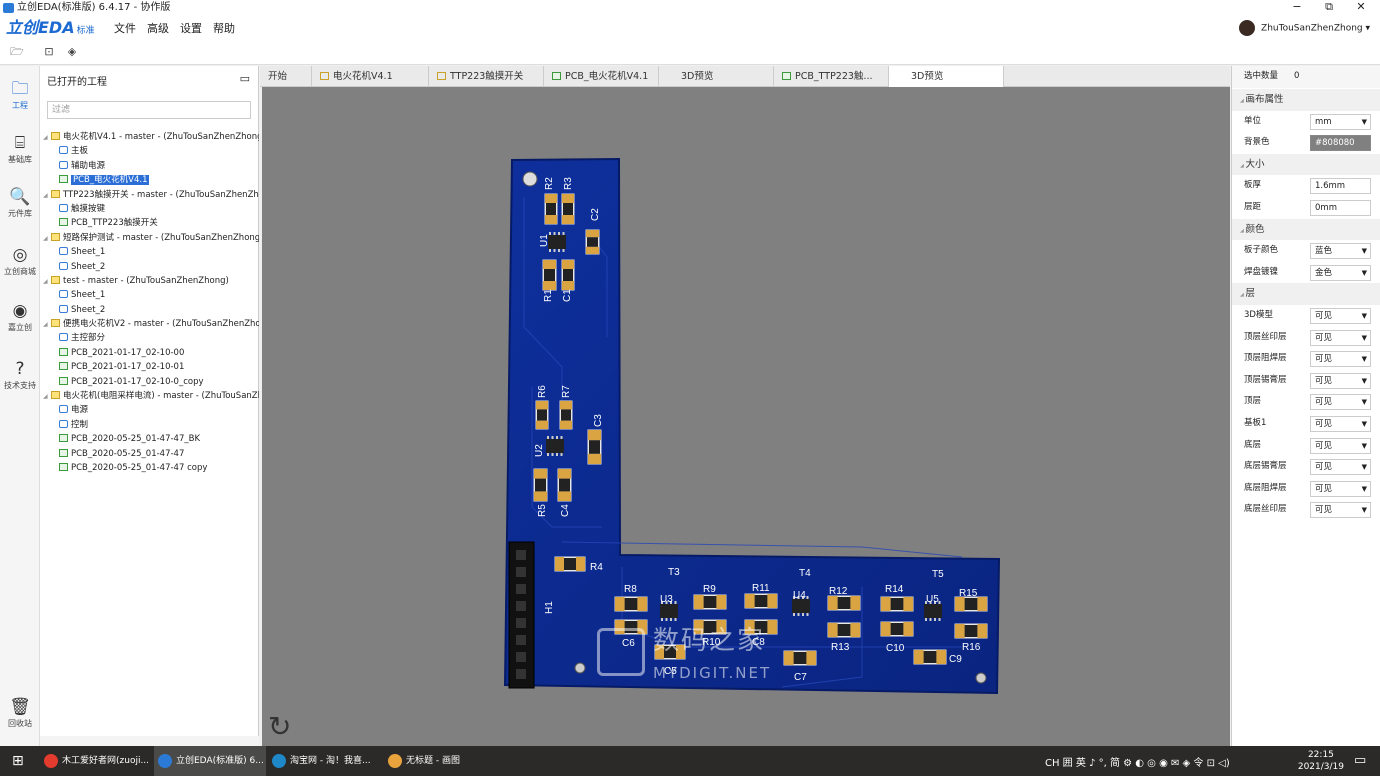  What do you see at coordinates (955, 659) in the screenshot?
I see `pcb-silk-label: C9` at bounding box center [955, 659].